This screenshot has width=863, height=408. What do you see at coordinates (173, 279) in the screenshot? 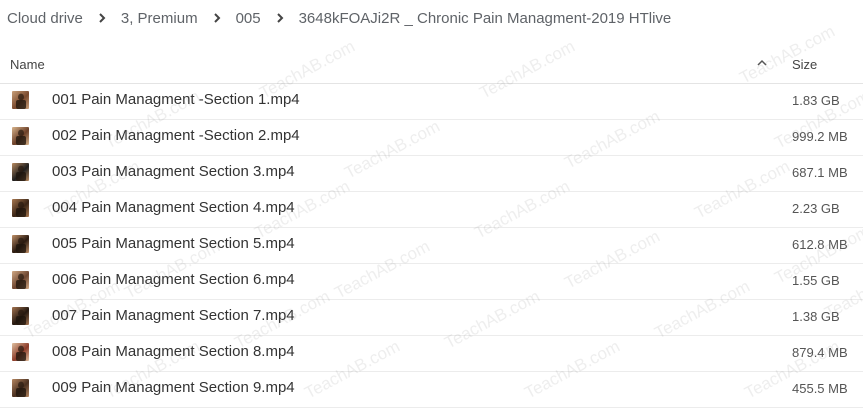
I see `file-name: 006 Pain Managment Section 6.mp4` at bounding box center [173, 279].